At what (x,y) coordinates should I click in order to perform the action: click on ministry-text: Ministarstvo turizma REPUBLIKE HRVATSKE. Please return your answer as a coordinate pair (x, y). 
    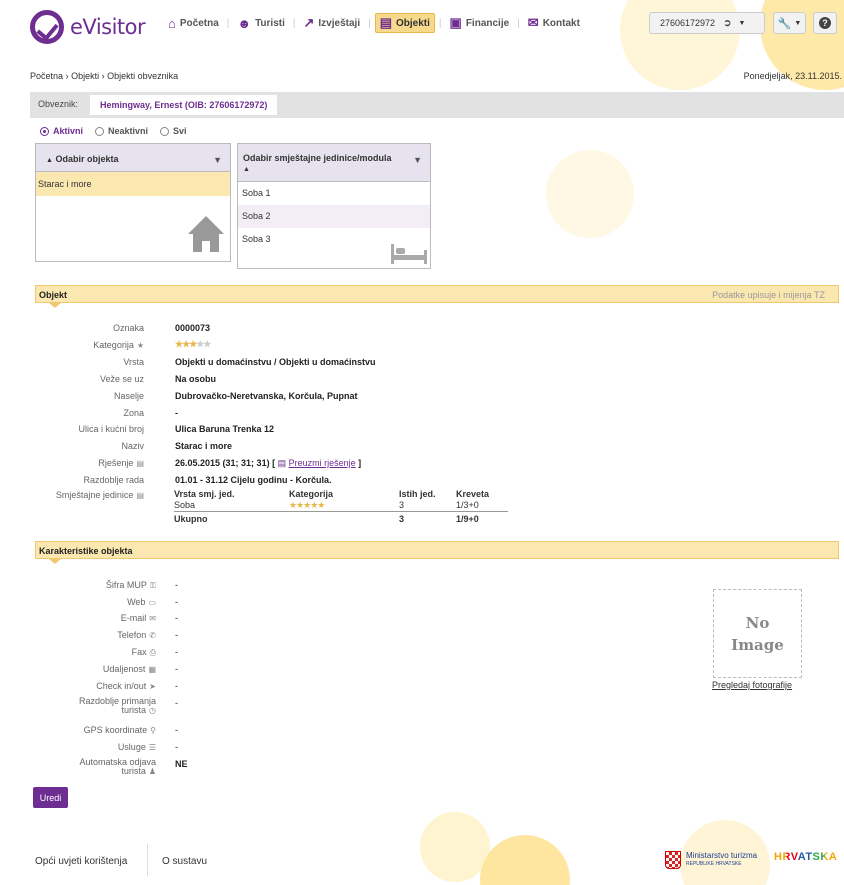
    Looking at the image, I should click on (721, 860).